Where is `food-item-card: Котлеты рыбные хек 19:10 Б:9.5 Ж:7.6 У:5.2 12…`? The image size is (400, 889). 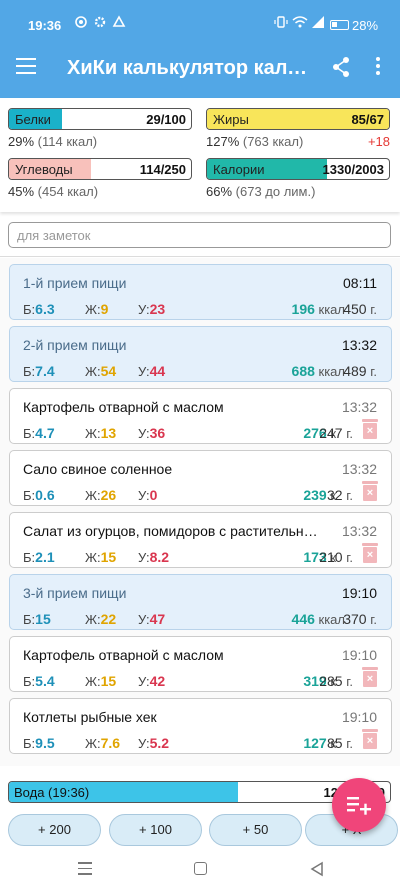
food-item-card: Котлеты рыбные хек 19:10 Б:9.5 Ж:7.6 У:5.2 12… is located at coordinates (200, 726).